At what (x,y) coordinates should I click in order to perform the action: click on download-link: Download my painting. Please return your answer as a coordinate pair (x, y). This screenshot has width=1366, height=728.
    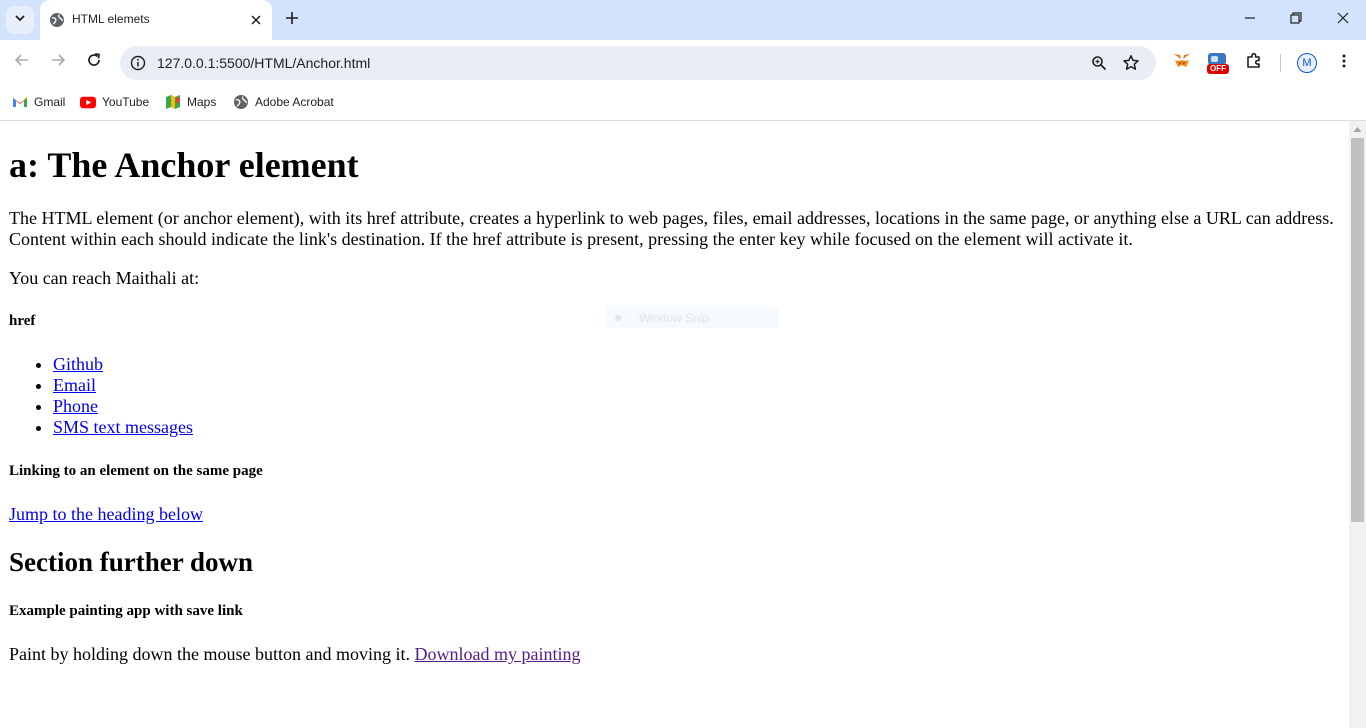
    Looking at the image, I should click on (497, 654).